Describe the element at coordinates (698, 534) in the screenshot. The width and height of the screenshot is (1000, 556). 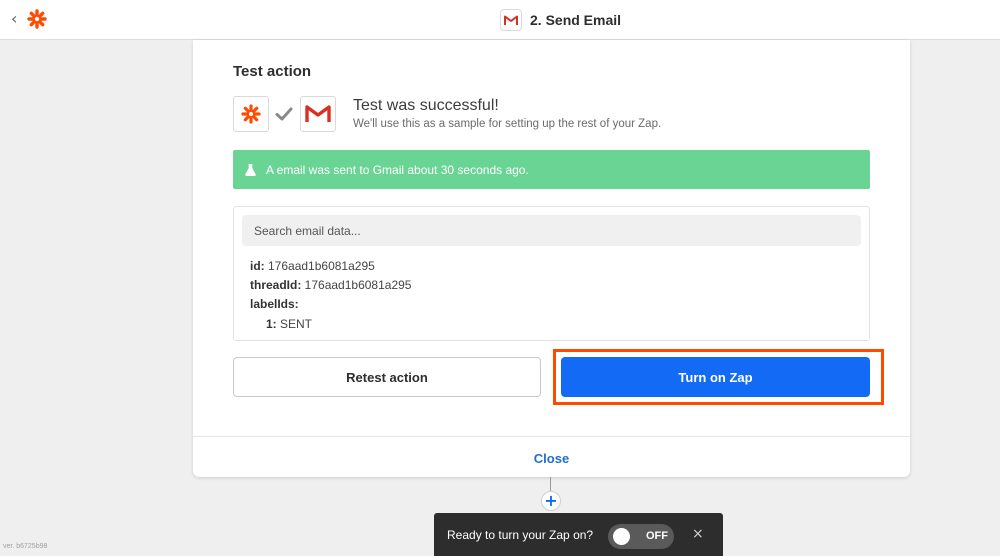
I see `close-icon: ×` at that location.